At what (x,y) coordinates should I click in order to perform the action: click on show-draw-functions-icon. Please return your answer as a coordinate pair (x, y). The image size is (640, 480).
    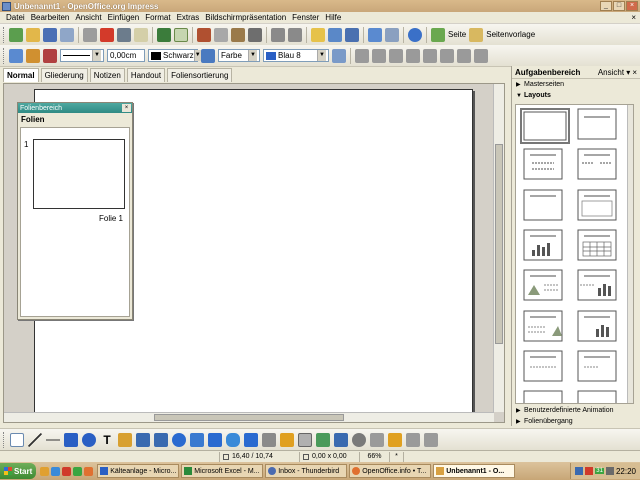
    Looking at the image, I should click on (375, 34).